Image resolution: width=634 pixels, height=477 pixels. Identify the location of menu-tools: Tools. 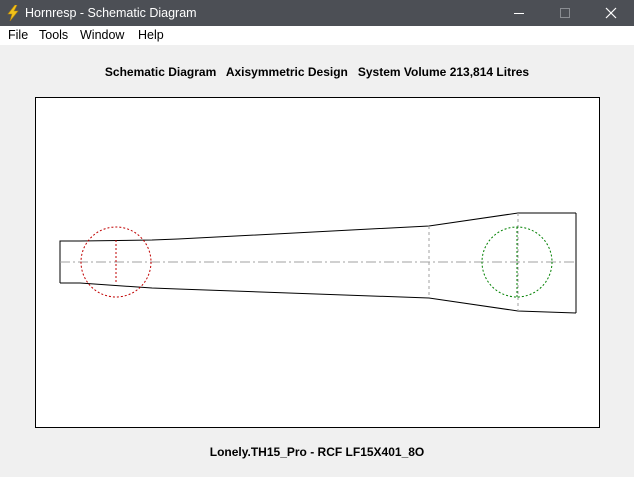
(53, 35).